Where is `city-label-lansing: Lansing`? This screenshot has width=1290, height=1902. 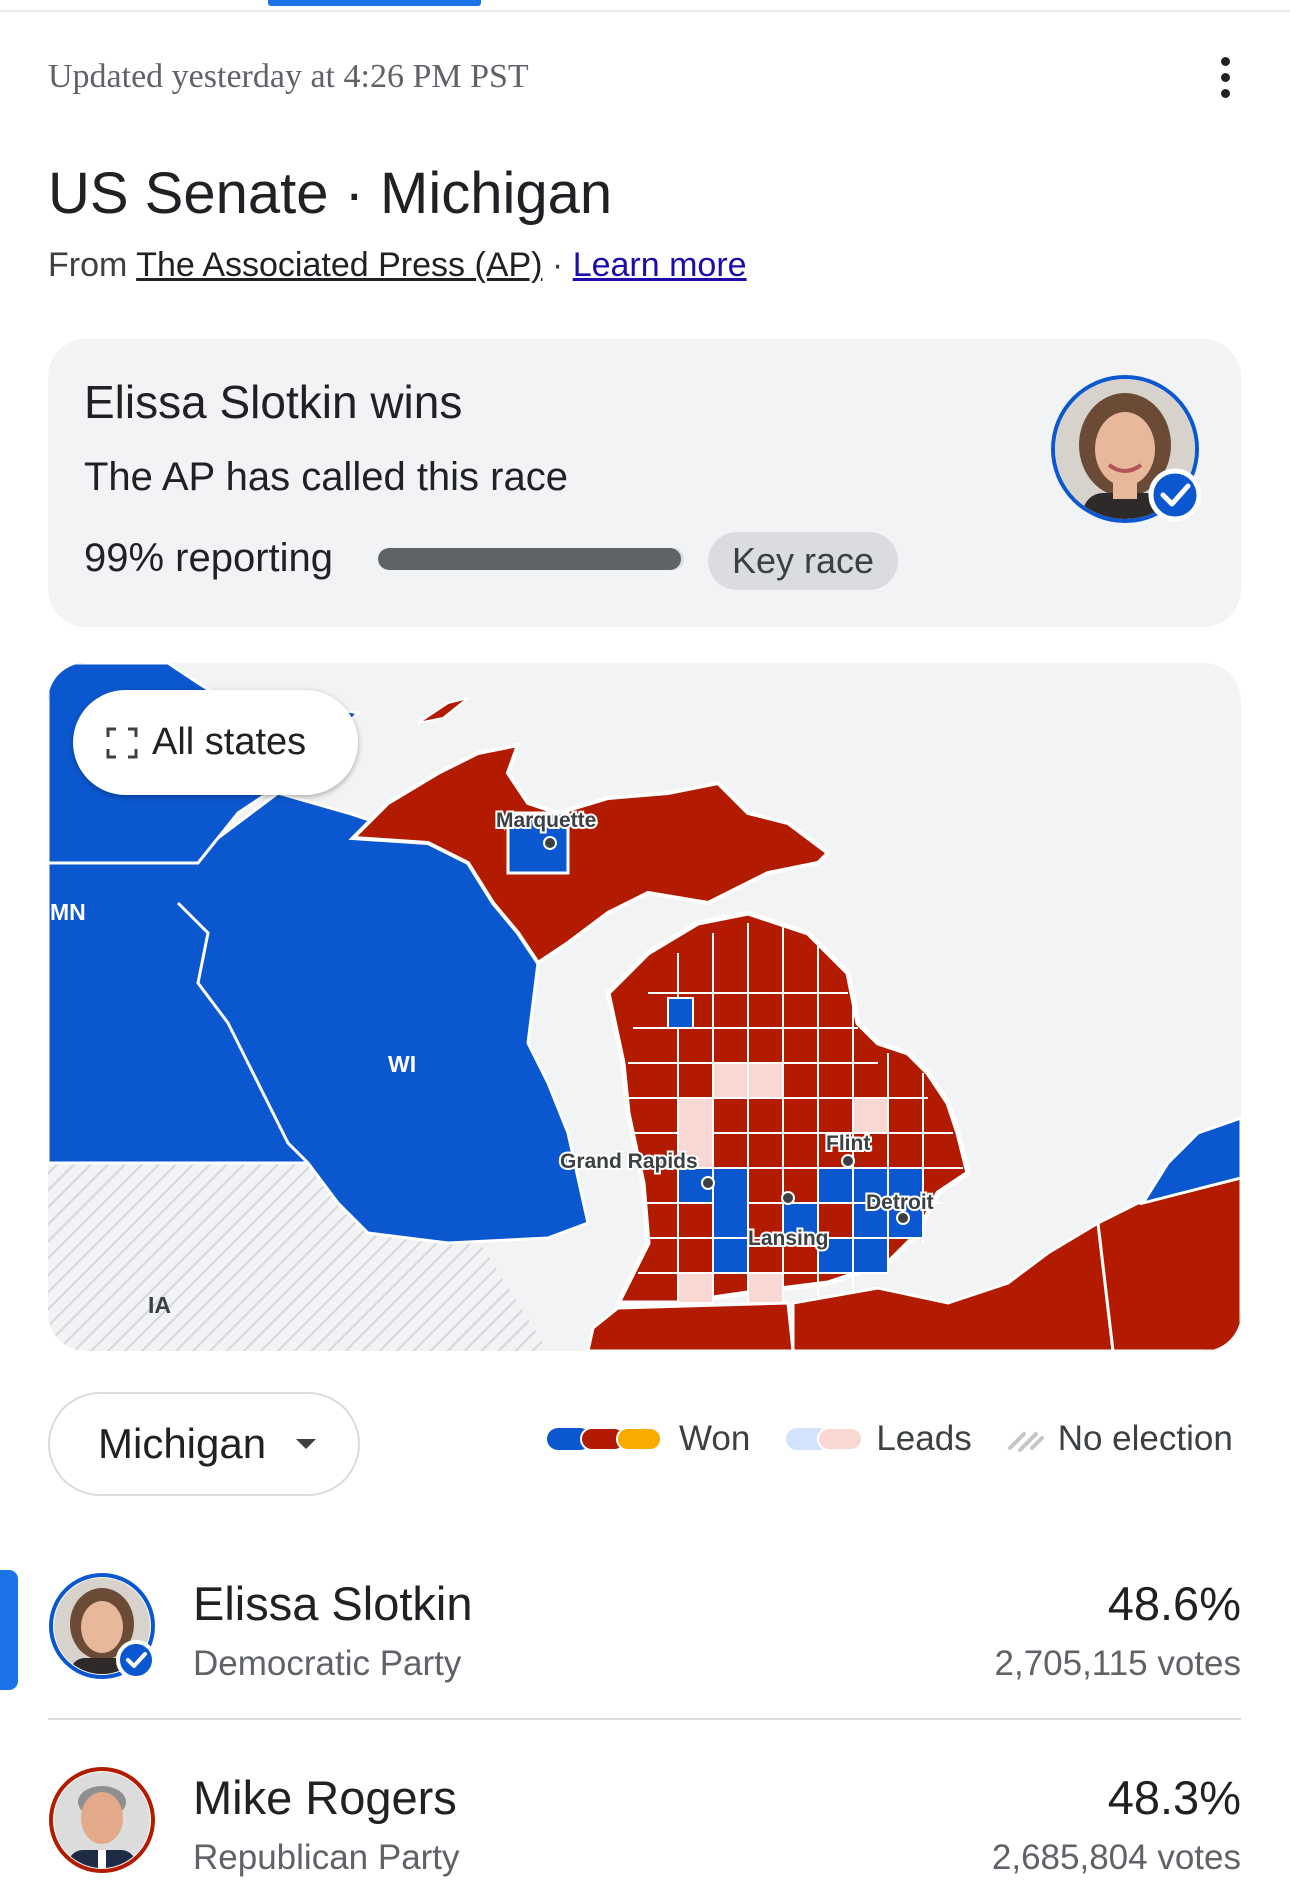
city-label-lansing: Lansing is located at coordinates (788, 1238).